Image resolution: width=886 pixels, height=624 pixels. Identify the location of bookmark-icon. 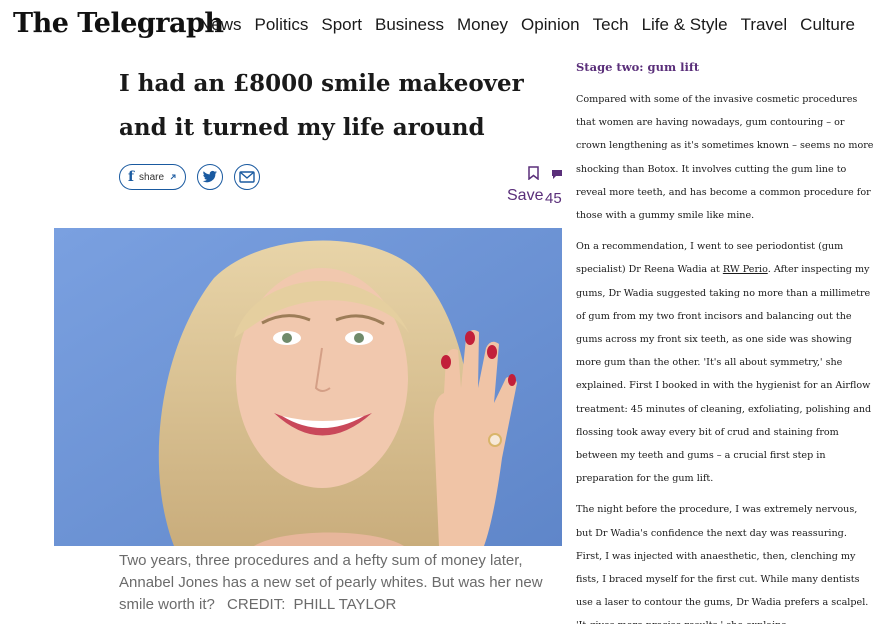
(533, 173).